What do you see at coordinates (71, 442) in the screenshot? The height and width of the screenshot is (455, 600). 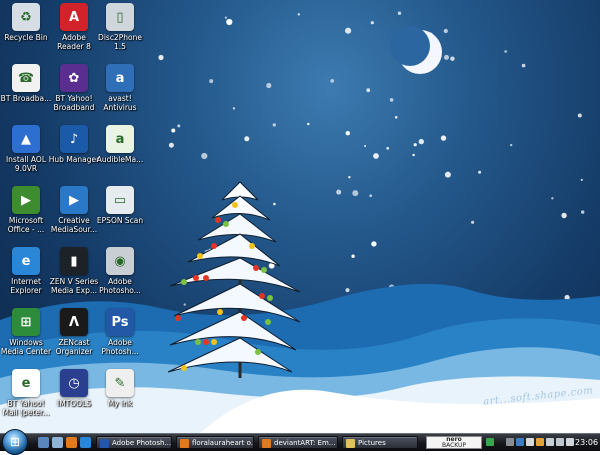 I see `firefox-quicklaunch-icon` at bounding box center [71, 442].